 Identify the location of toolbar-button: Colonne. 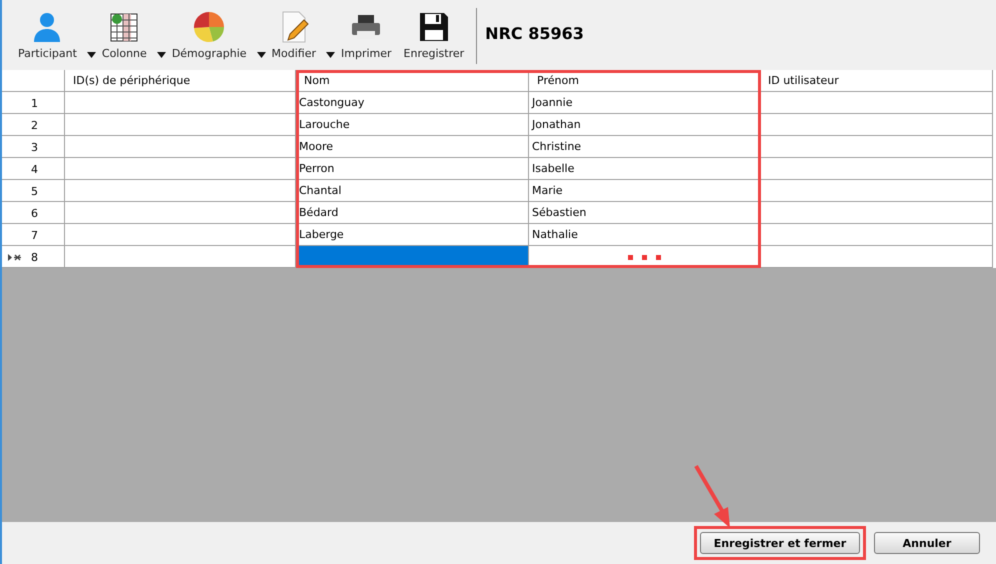
(124, 31).